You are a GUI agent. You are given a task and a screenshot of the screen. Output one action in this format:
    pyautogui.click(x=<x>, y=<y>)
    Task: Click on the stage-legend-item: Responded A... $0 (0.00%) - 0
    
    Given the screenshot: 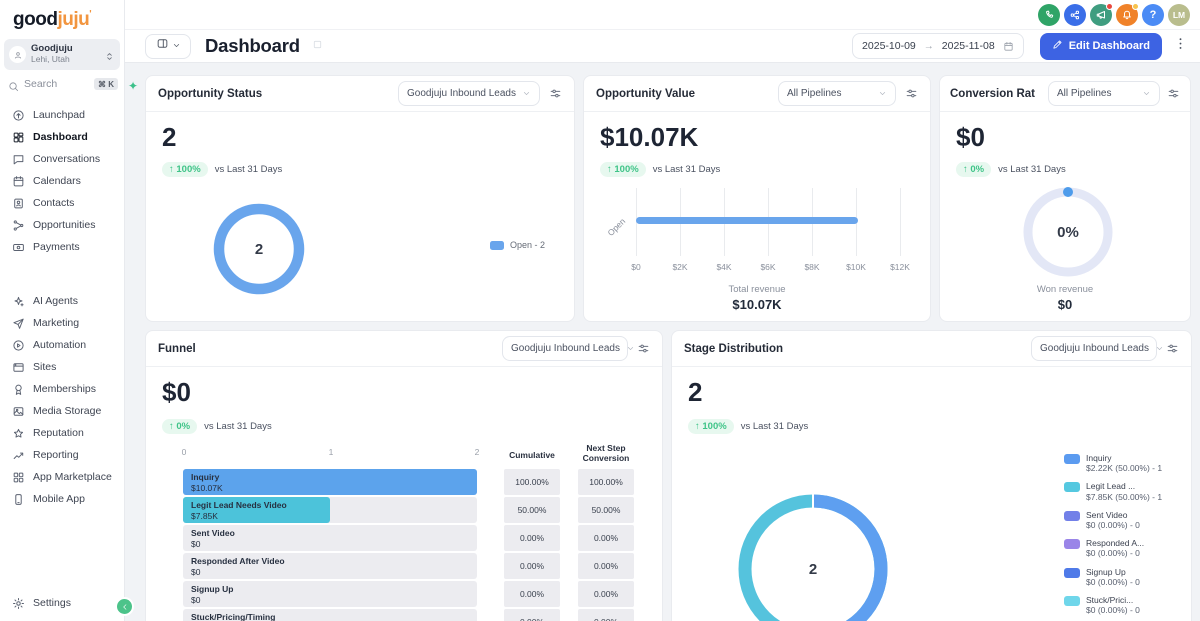 What is the action you would take?
    pyautogui.click(x=1113, y=548)
    